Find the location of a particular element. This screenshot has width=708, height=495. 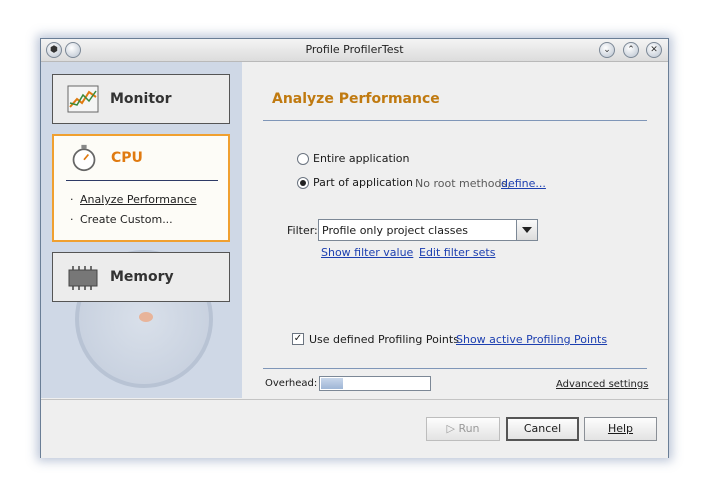

chevron-down-icon: ⌄ is located at coordinates (607, 50).